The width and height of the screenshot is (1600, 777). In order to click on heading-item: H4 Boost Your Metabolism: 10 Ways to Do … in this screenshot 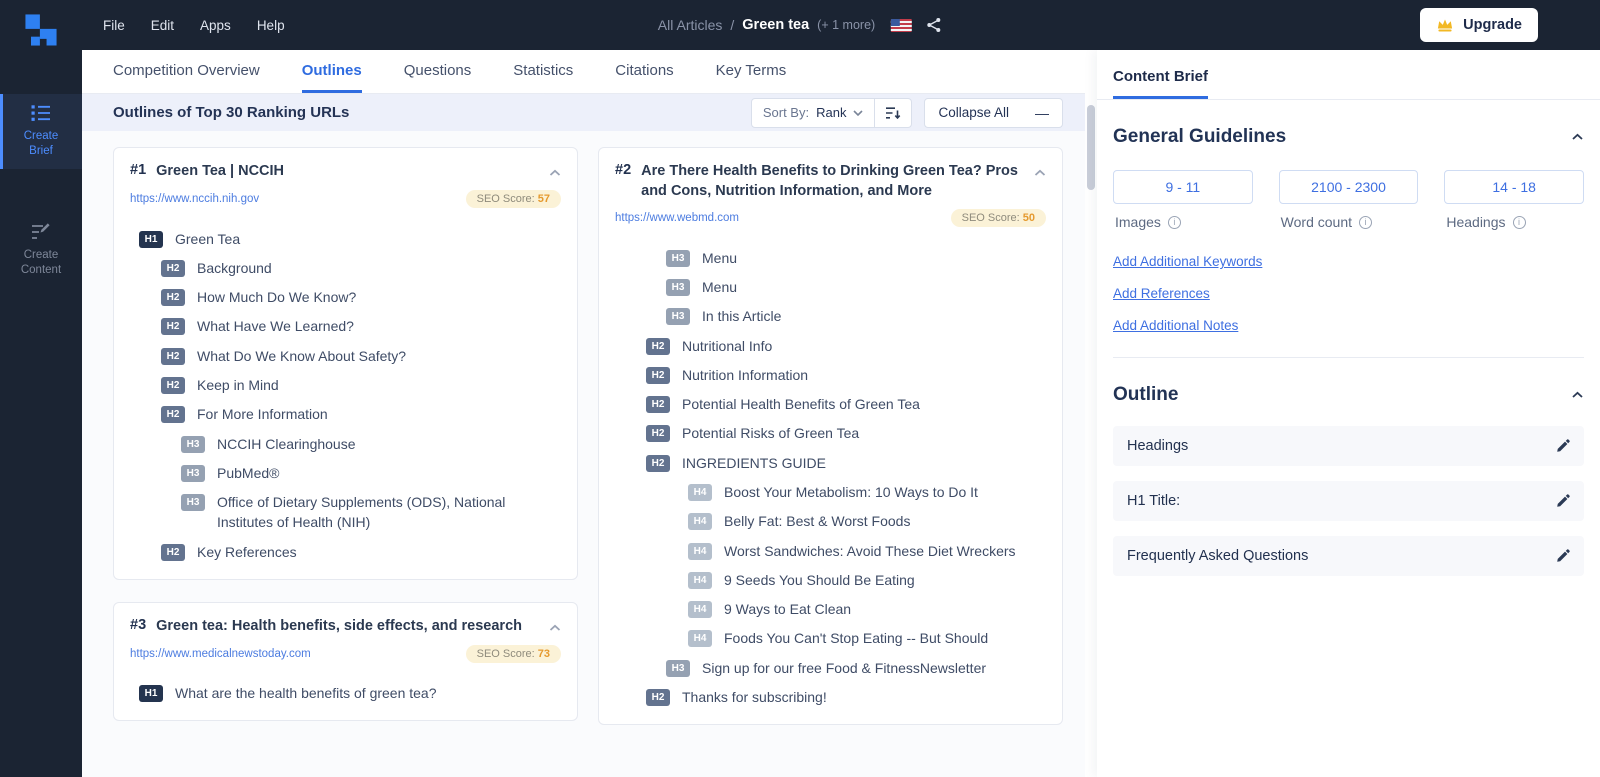, I will do `click(867, 492)`.